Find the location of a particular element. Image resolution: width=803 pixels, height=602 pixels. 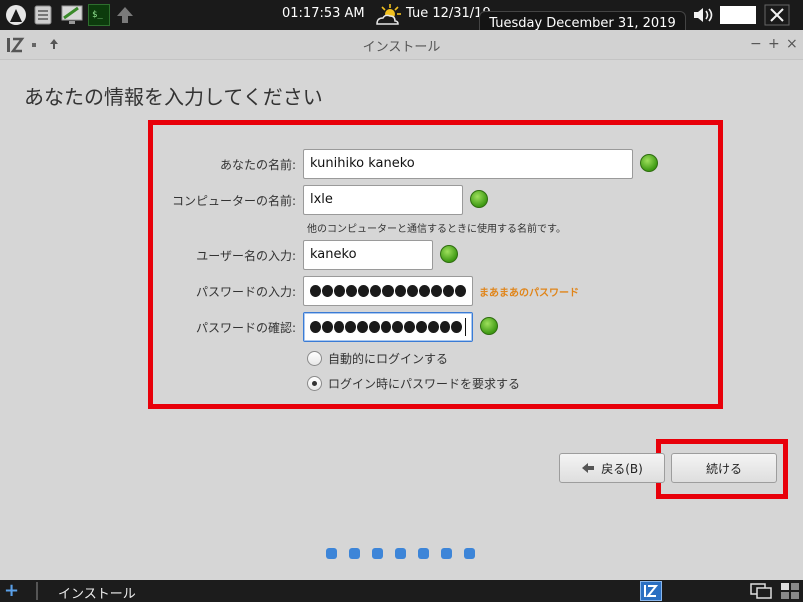

page-title: あなたの情報を入力してください is located at coordinates (173, 97).